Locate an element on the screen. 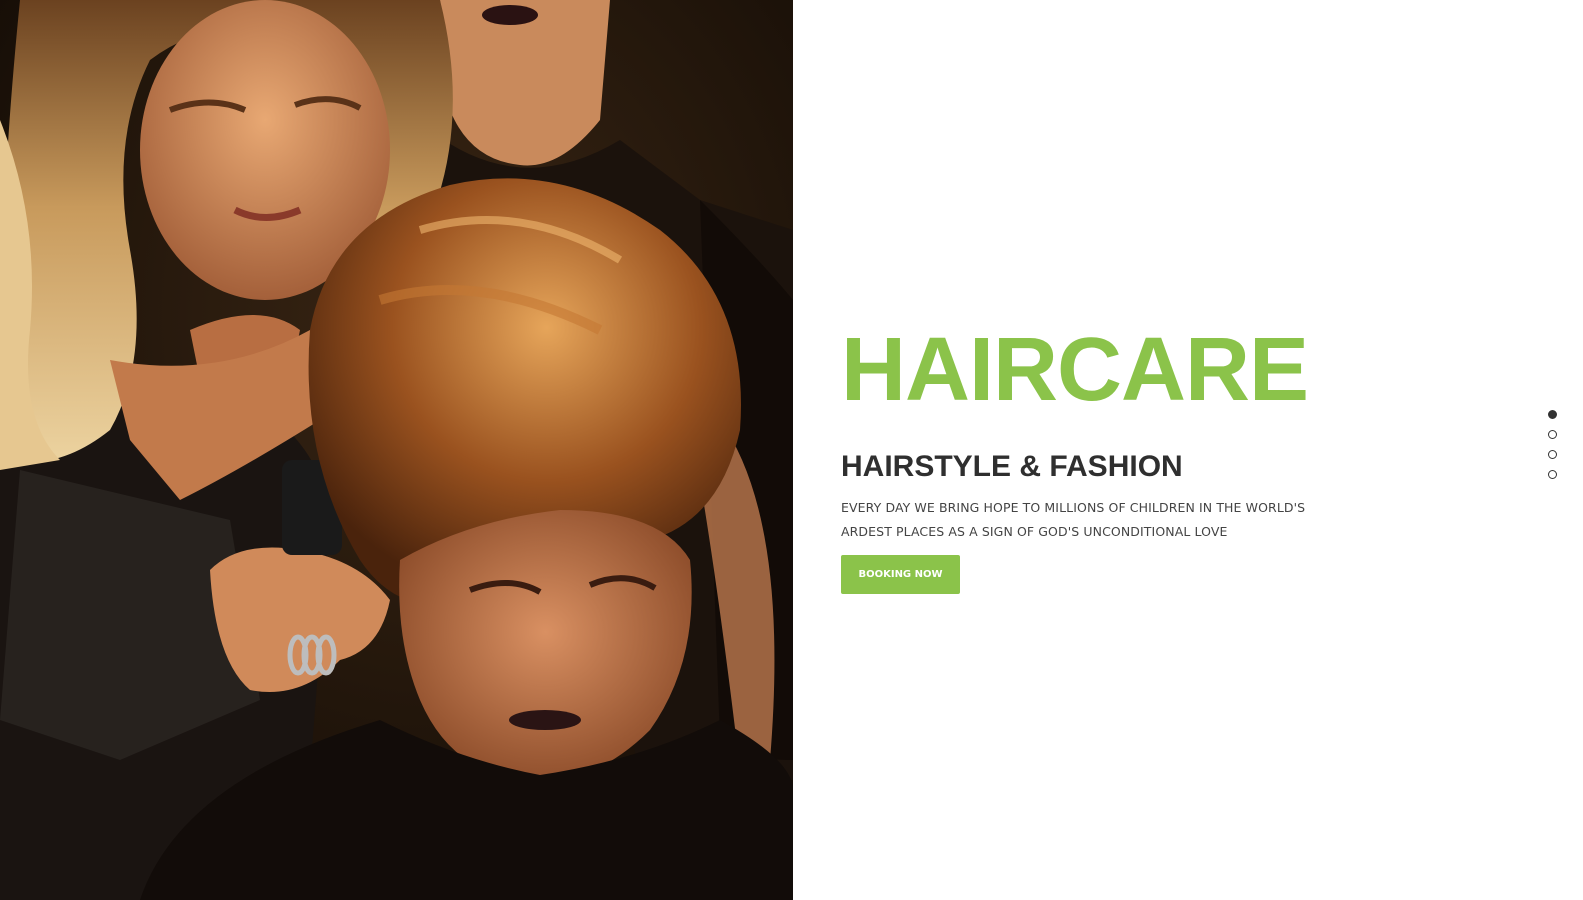 Image resolution: width=1583 pixels, height=900 pixels. slider-pagination is located at coordinates (1554, 450).